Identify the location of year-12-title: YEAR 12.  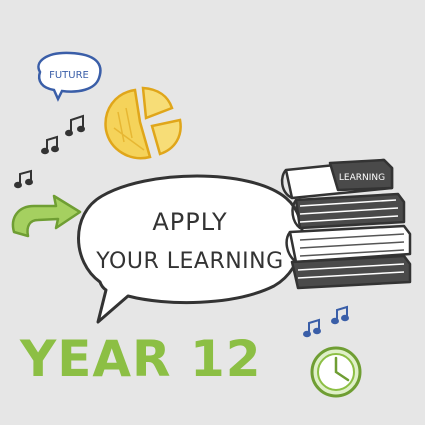
(141, 359).